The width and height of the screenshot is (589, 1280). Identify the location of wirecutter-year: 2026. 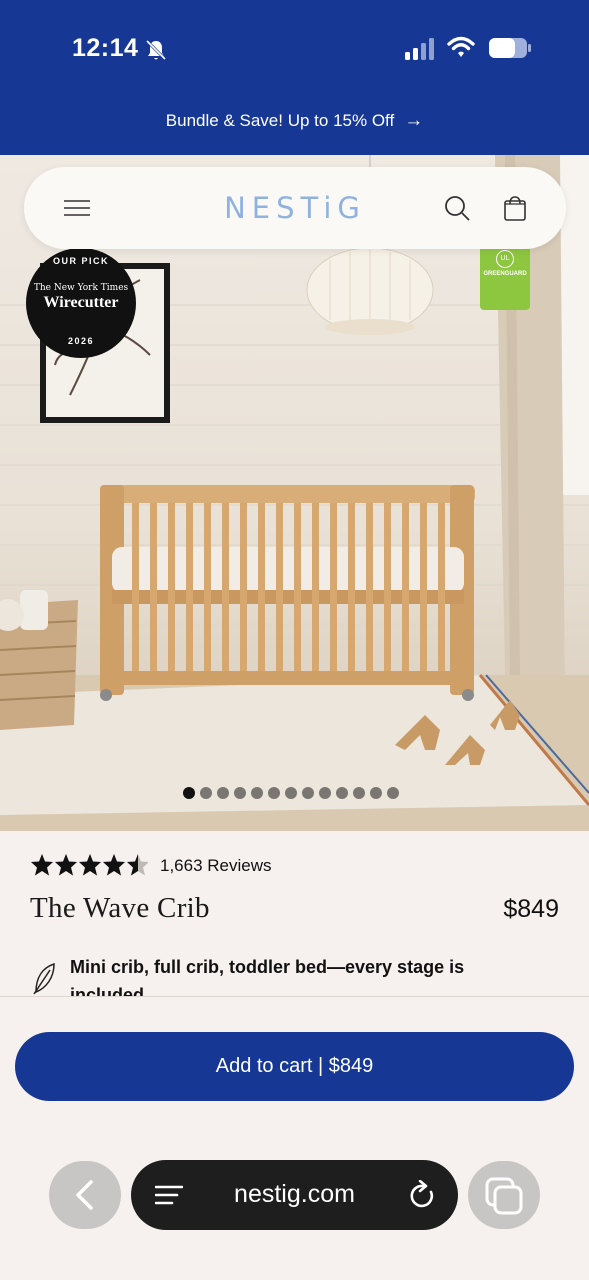
(81, 341).